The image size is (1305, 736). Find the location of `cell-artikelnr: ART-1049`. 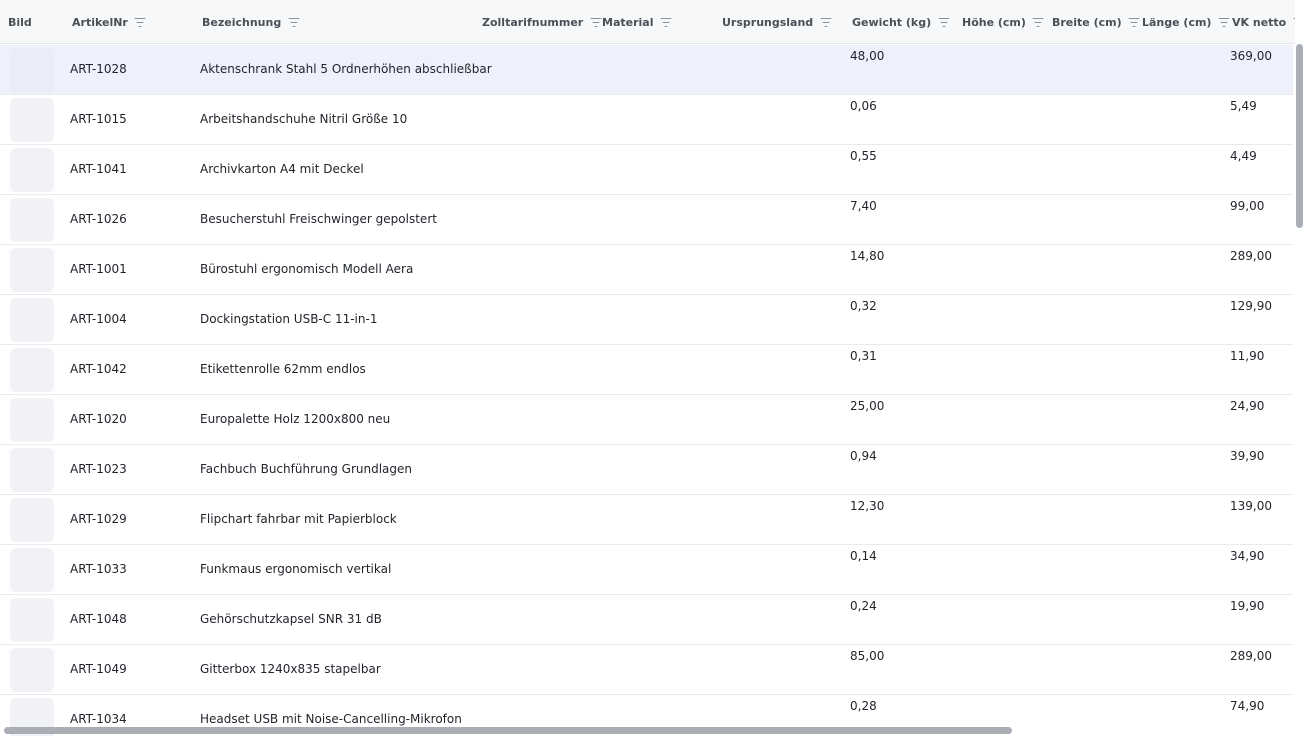

cell-artikelnr: ART-1049 is located at coordinates (98, 669).